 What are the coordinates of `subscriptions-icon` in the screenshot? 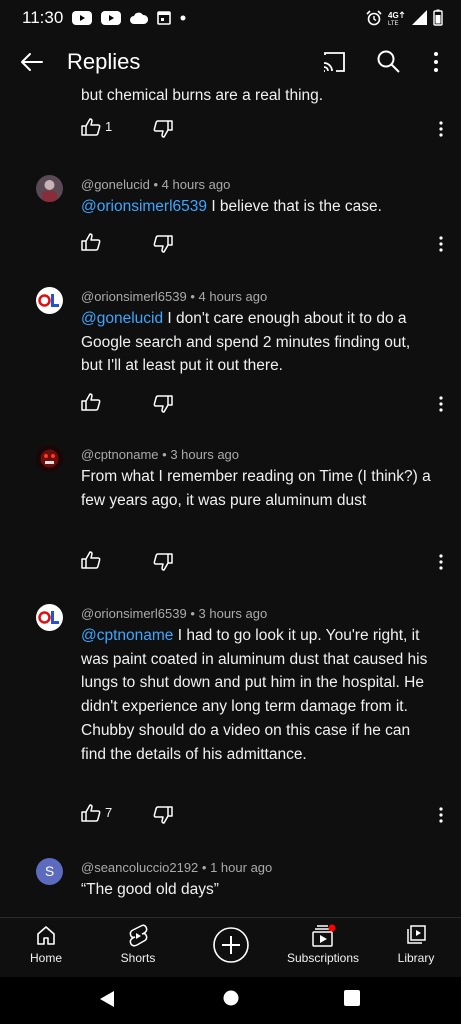 It's located at (324, 935).